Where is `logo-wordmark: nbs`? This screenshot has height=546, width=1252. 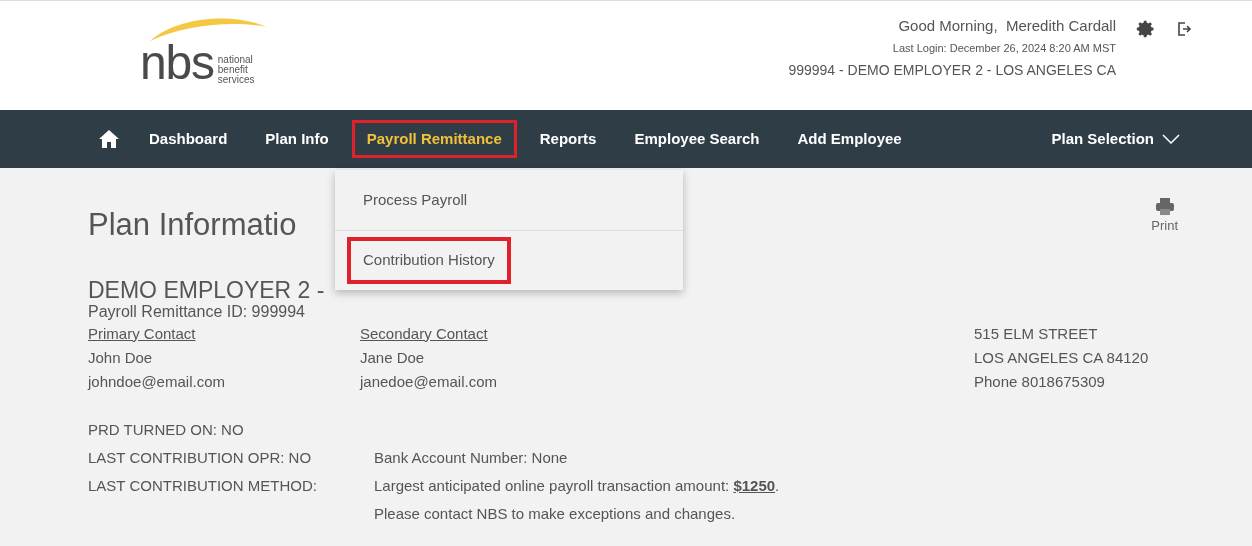
logo-wordmark: nbs is located at coordinates (177, 63).